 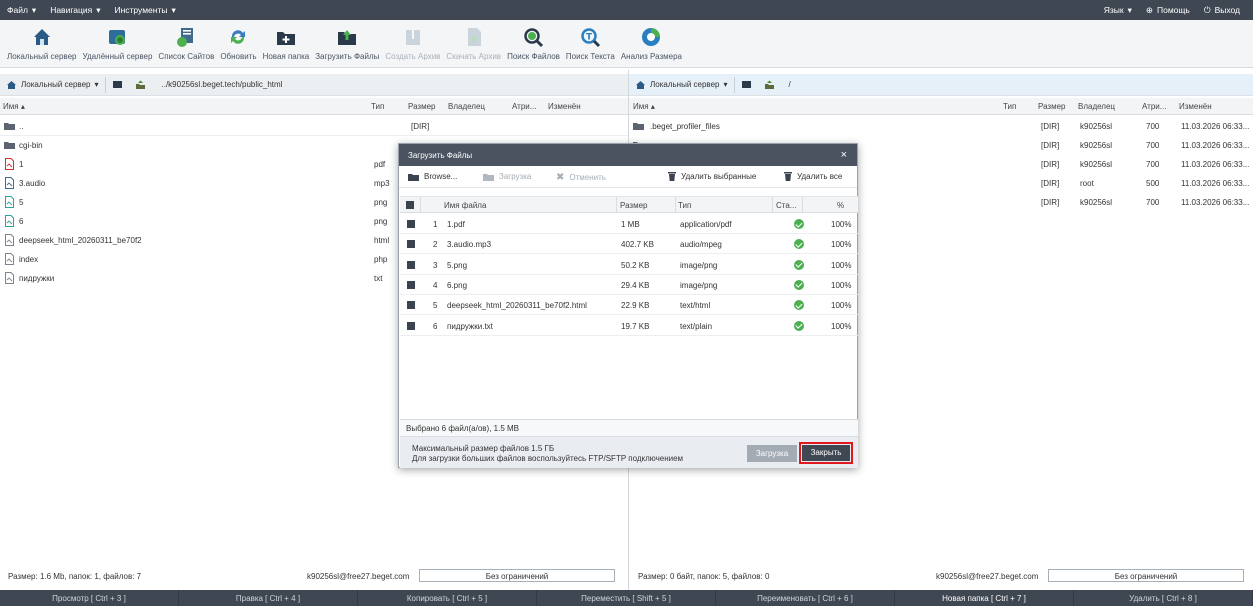 What do you see at coordinates (314, 126) in the screenshot?
I see `table-row: .. [DIR]` at bounding box center [314, 126].